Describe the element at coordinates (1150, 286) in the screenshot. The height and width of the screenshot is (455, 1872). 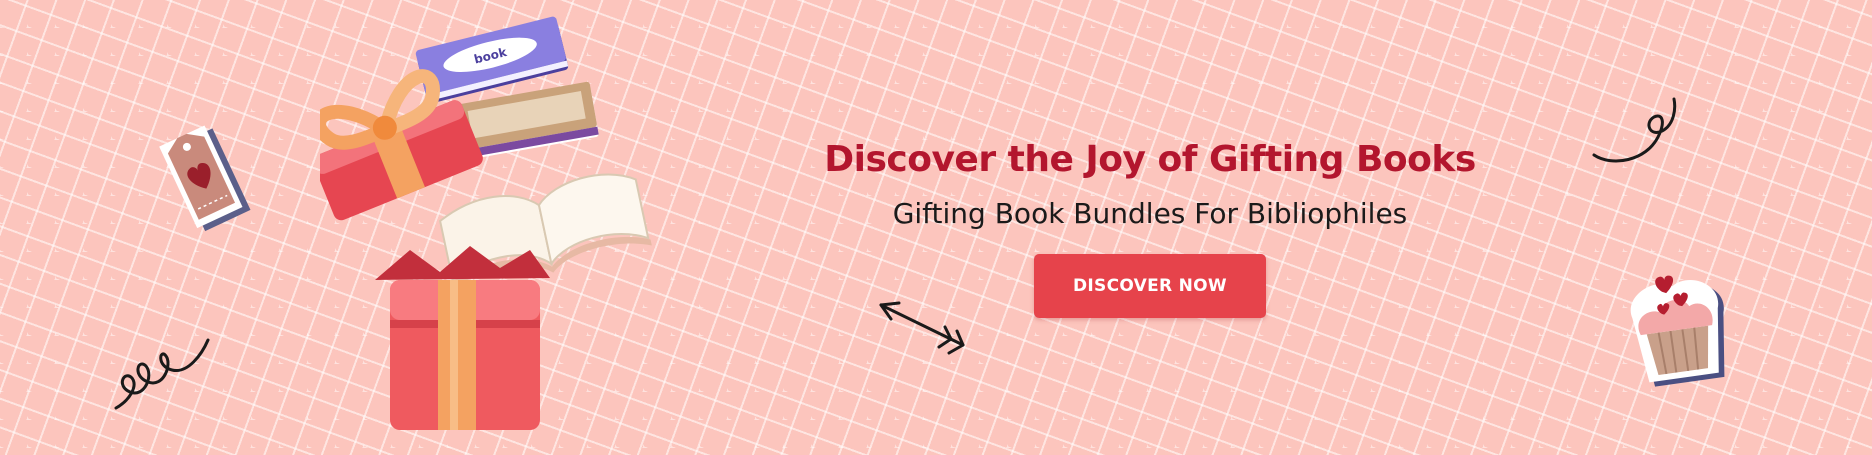
I see `discover-now-button: DISCOVER NOW` at that location.